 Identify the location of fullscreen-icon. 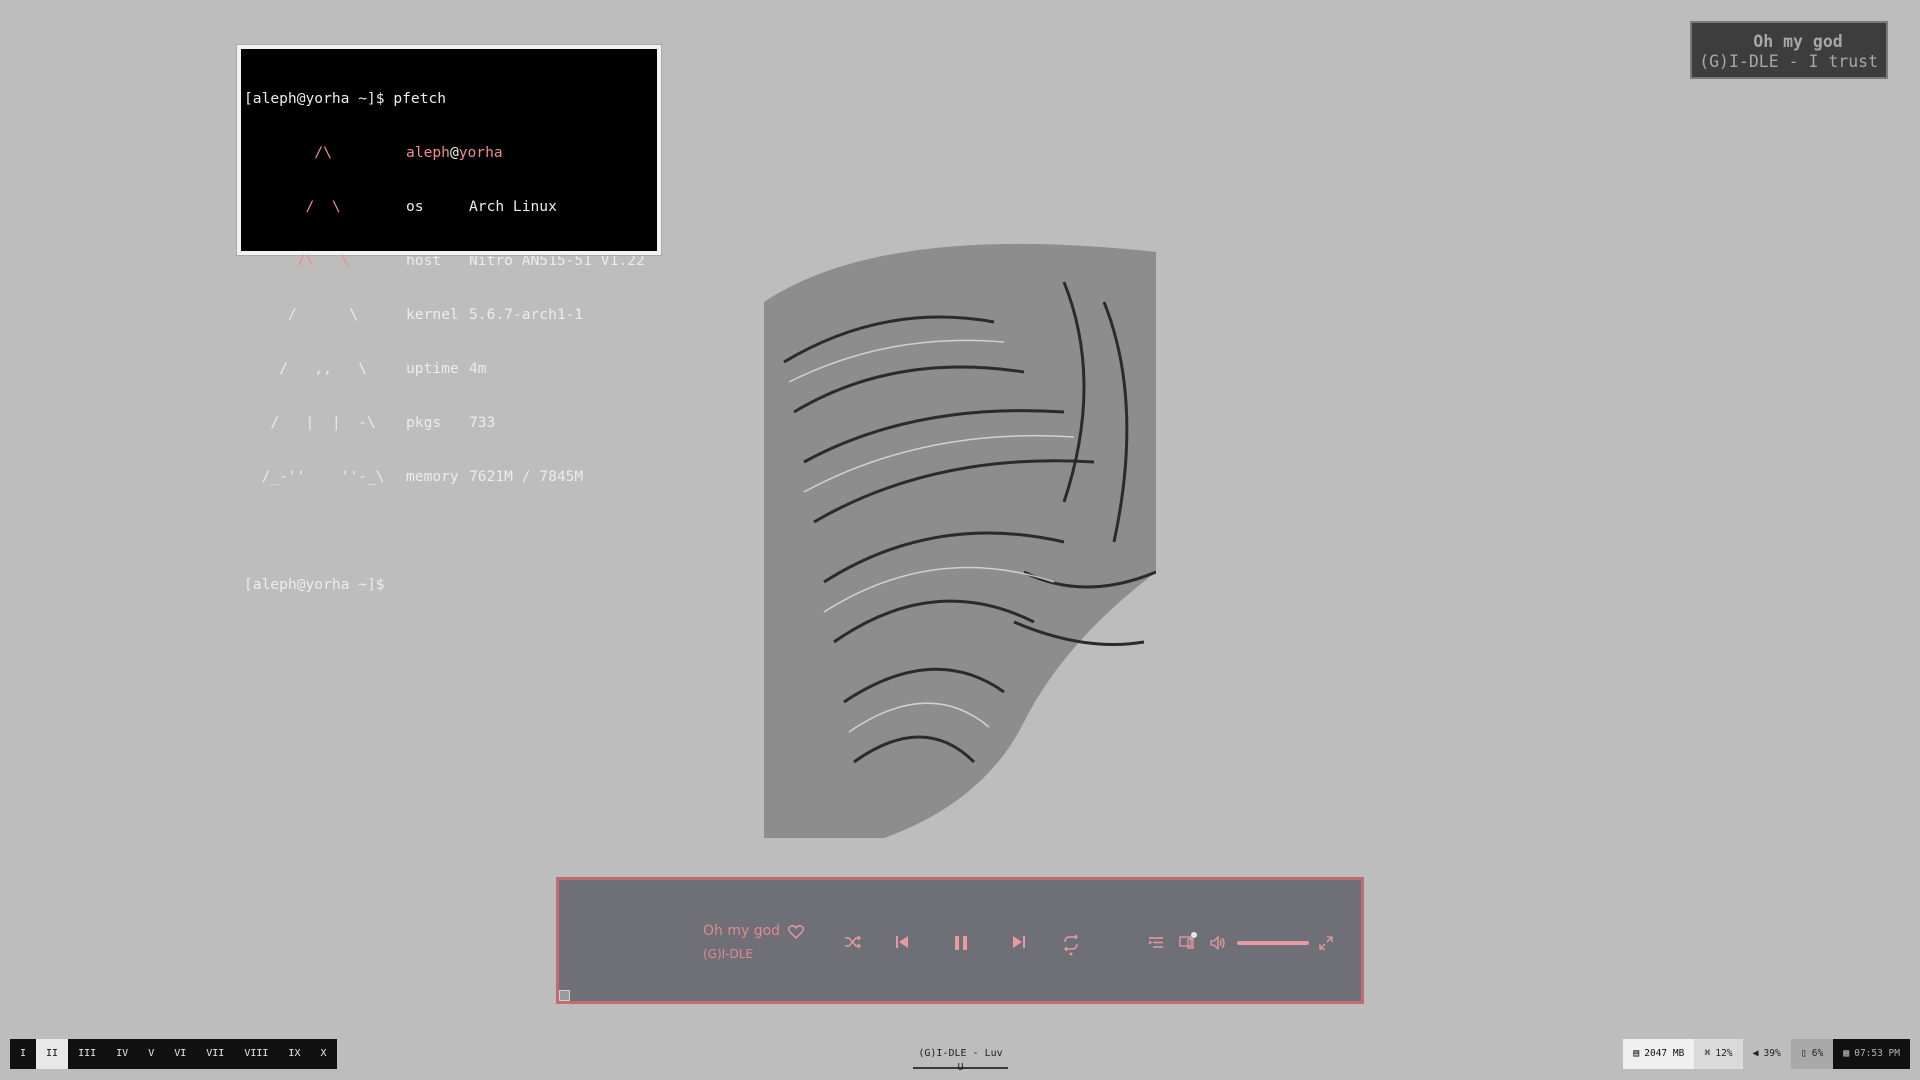
(1326, 943).